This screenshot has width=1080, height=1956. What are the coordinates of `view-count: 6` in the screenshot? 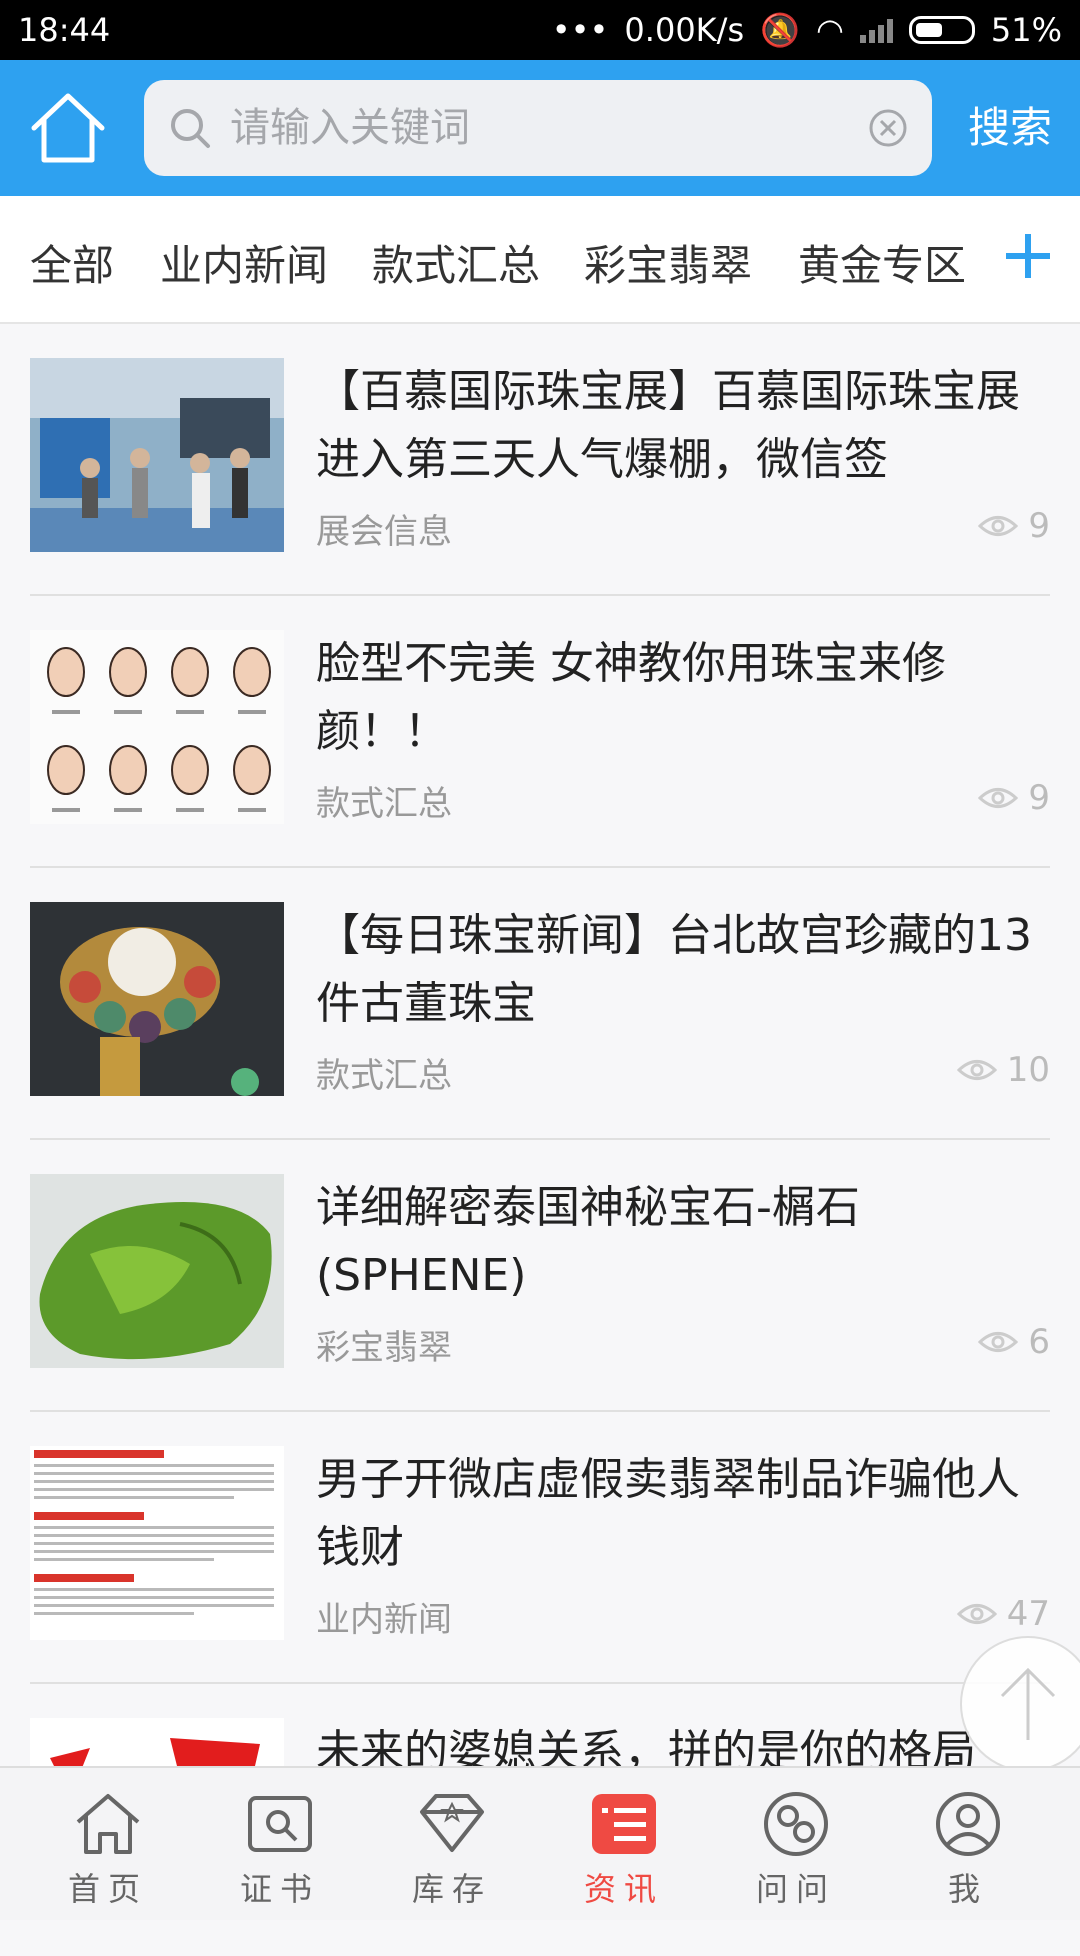 It's located at (1014, 1342).